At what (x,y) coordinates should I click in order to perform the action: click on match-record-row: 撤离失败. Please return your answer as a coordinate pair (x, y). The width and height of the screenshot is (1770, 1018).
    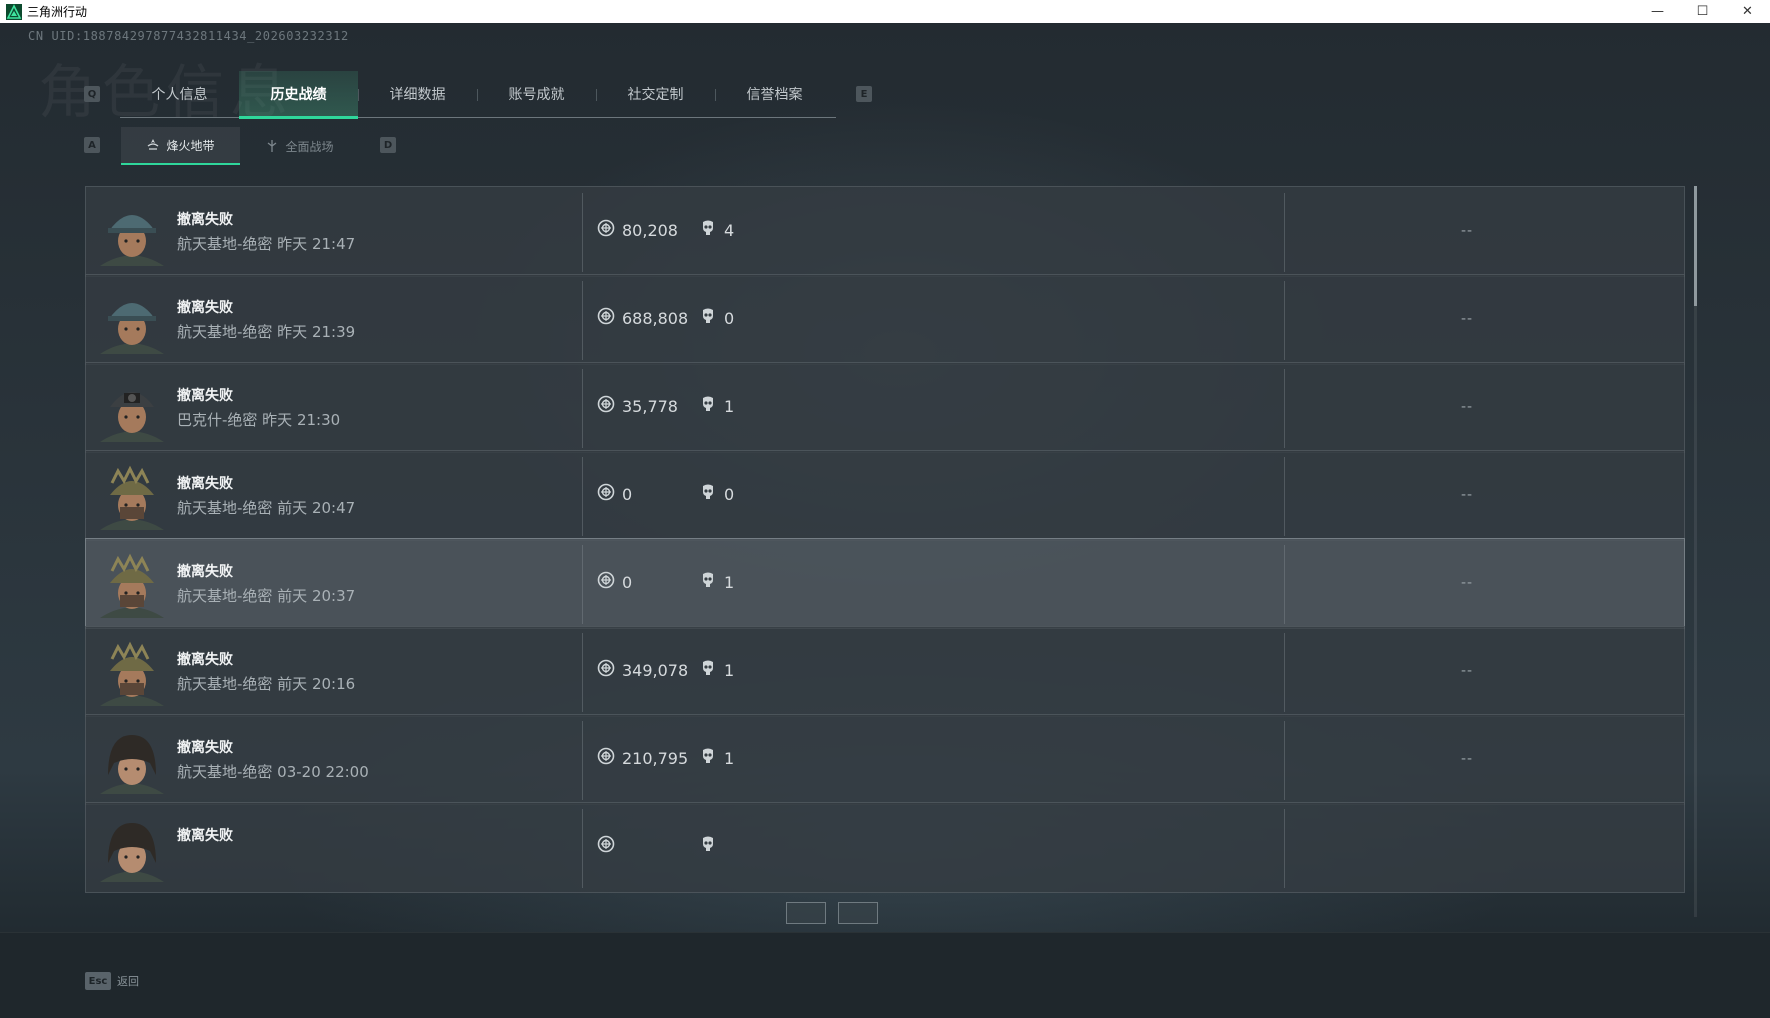
    Looking at the image, I should click on (885, 847).